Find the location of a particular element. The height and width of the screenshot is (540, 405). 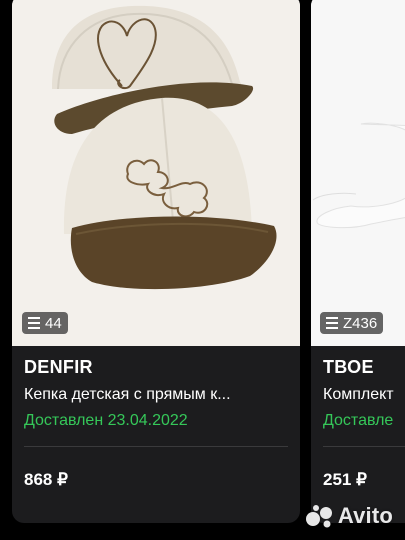

watermark-text: Avito is located at coordinates (365, 515).